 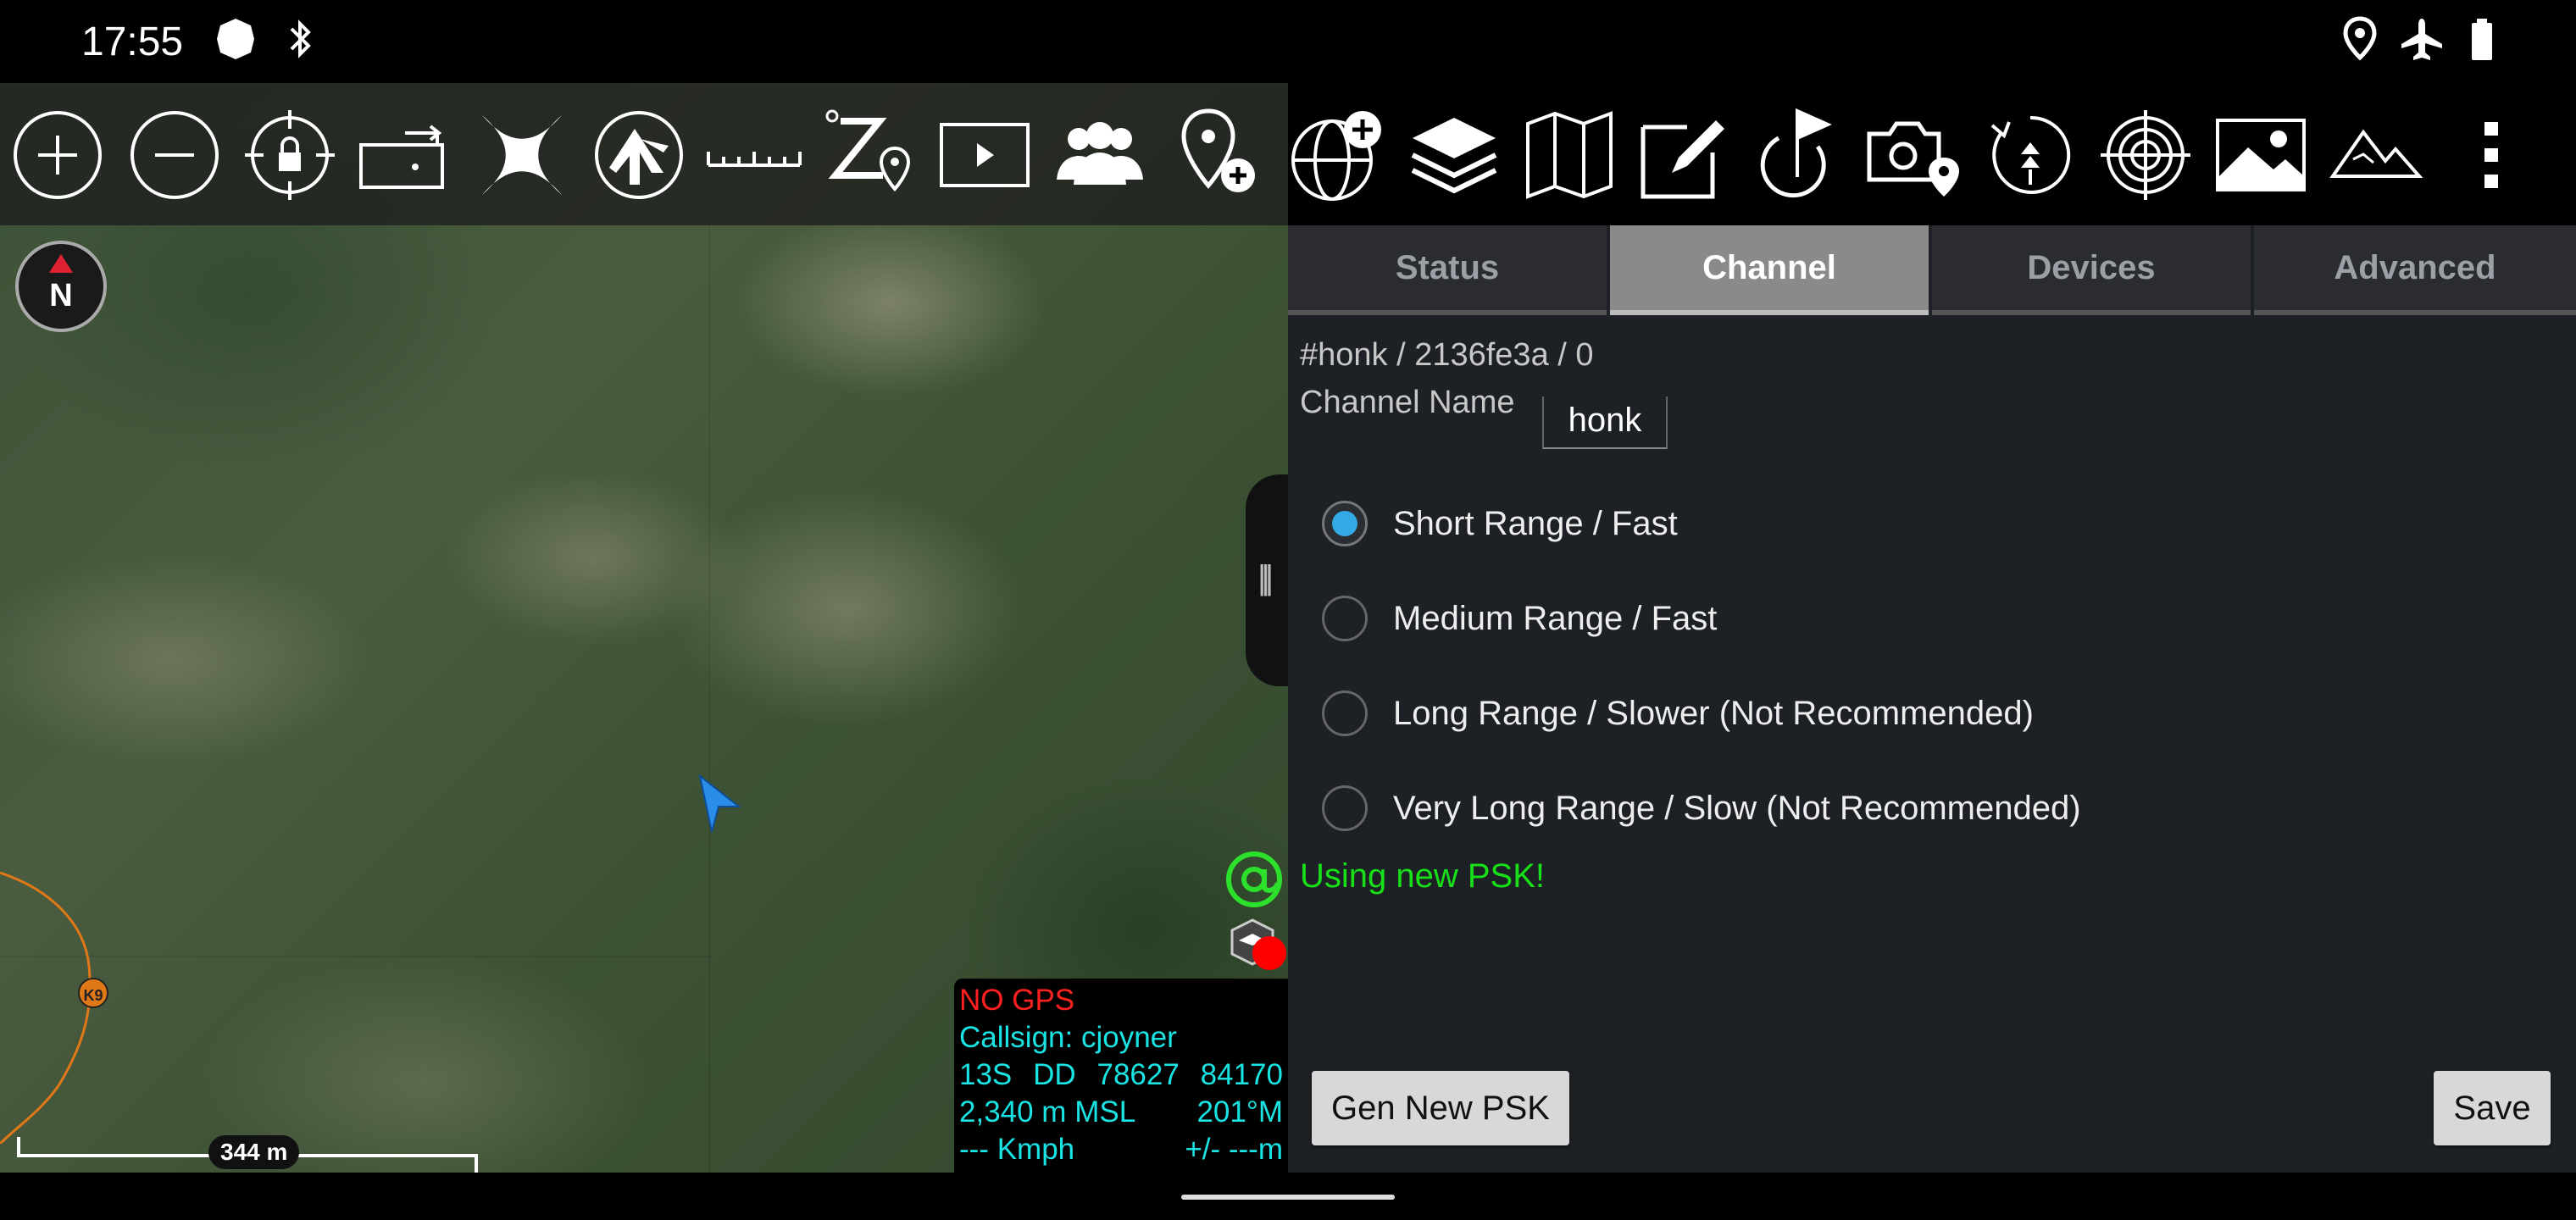 What do you see at coordinates (54, 1007) in the screenshot?
I see `k9-track: K9` at bounding box center [54, 1007].